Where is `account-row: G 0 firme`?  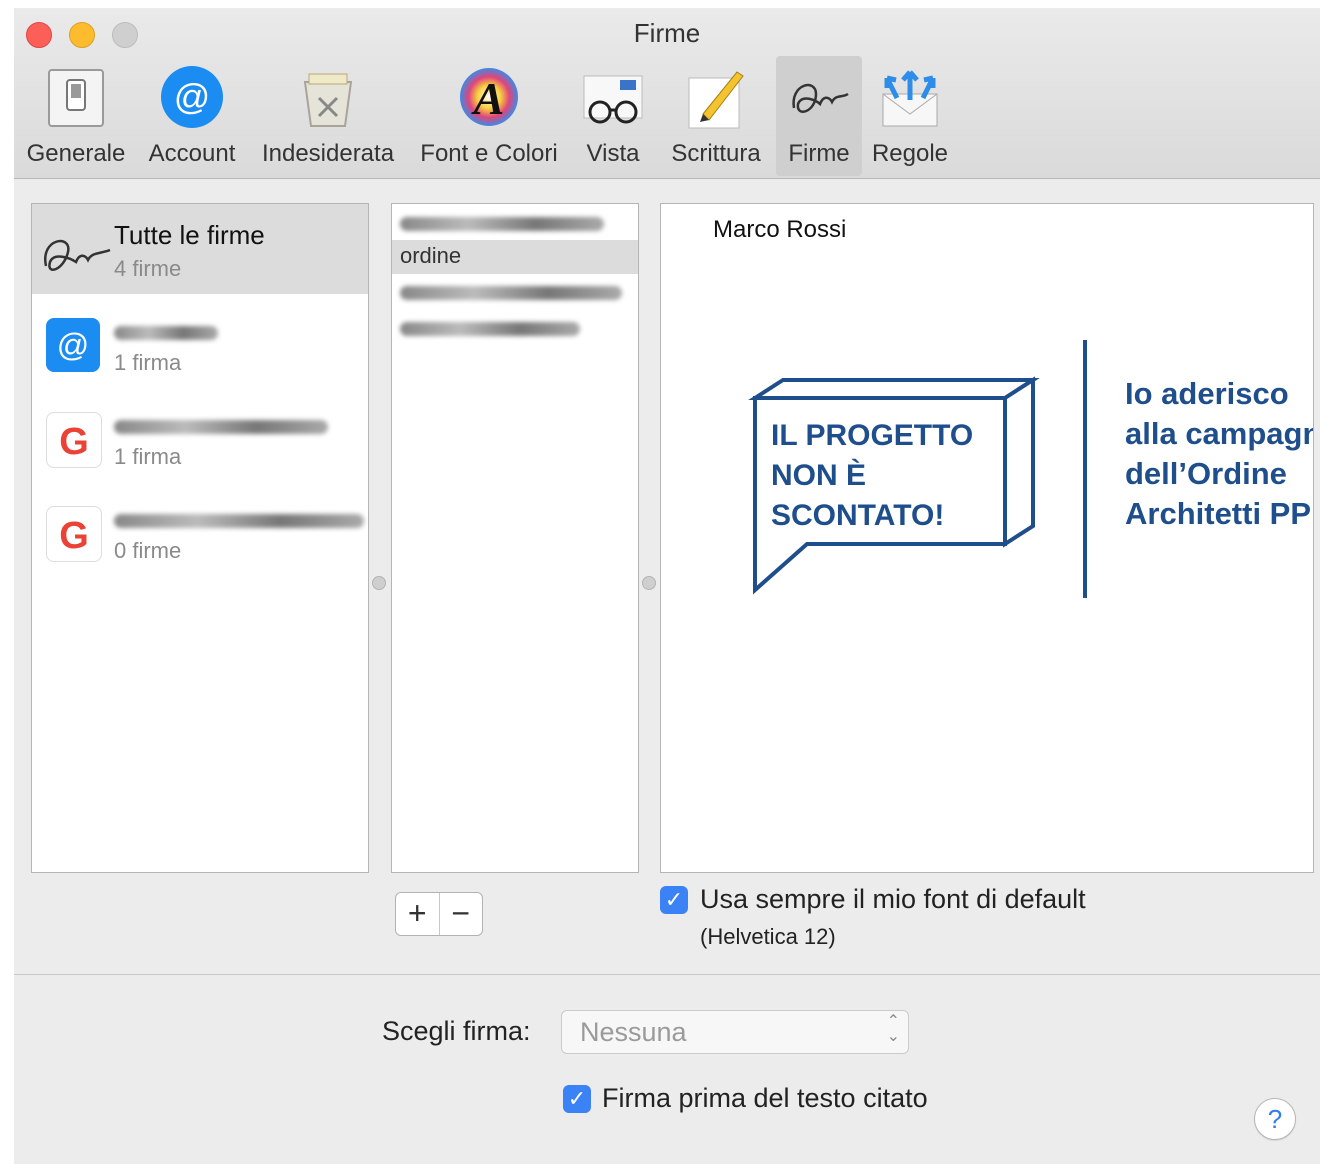 account-row: G 0 firme is located at coordinates (200, 537).